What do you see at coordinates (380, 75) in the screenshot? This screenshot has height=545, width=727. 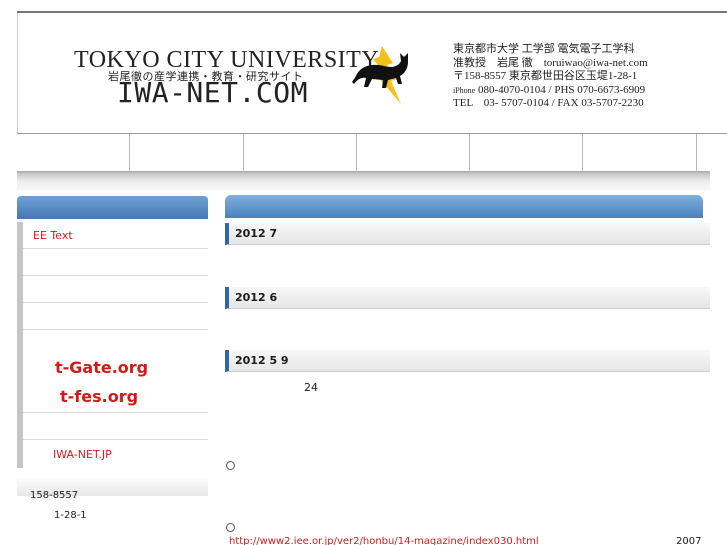 I see `cat-lightning-icon` at bounding box center [380, 75].